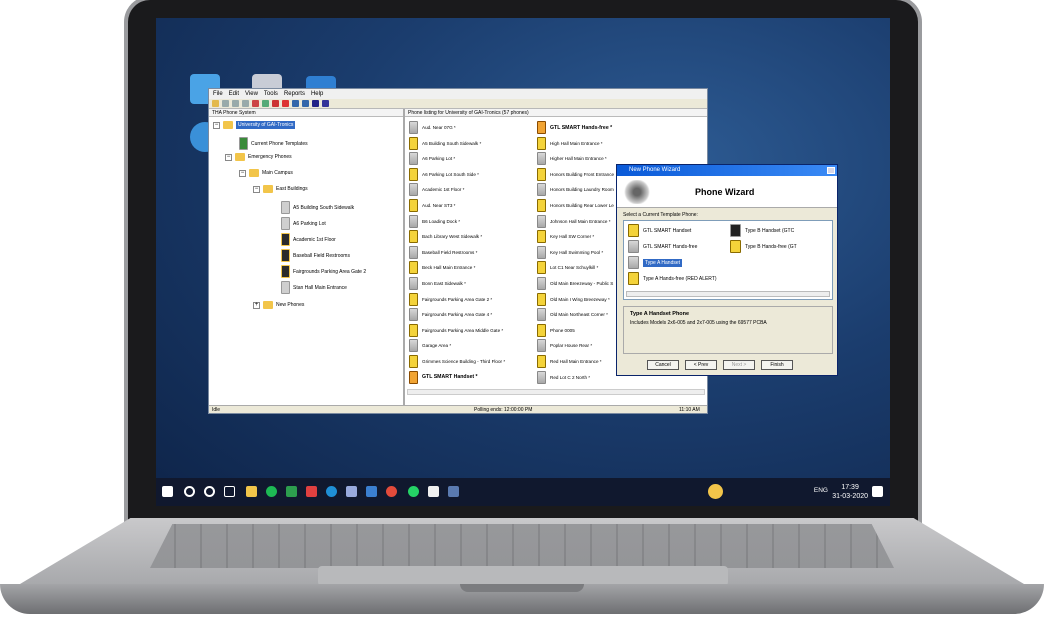 The width and height of the screenshot is (1044, 622). I want to click on open-icon, so click(215, 103).